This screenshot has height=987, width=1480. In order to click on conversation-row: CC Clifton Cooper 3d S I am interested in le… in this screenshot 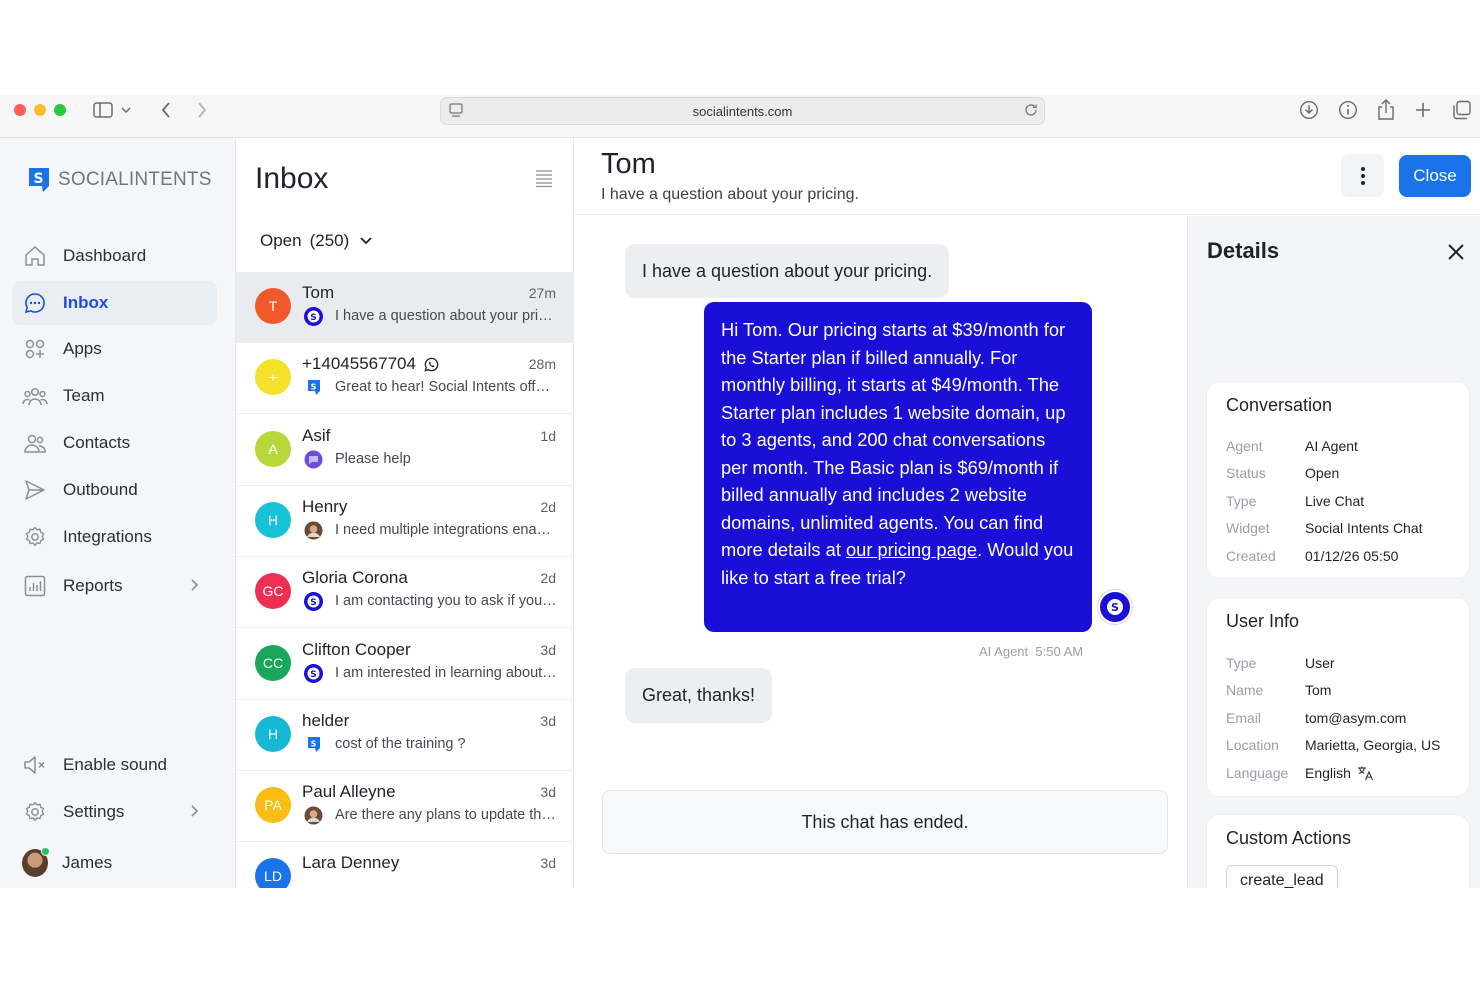, I will do `click(405, 664)`.